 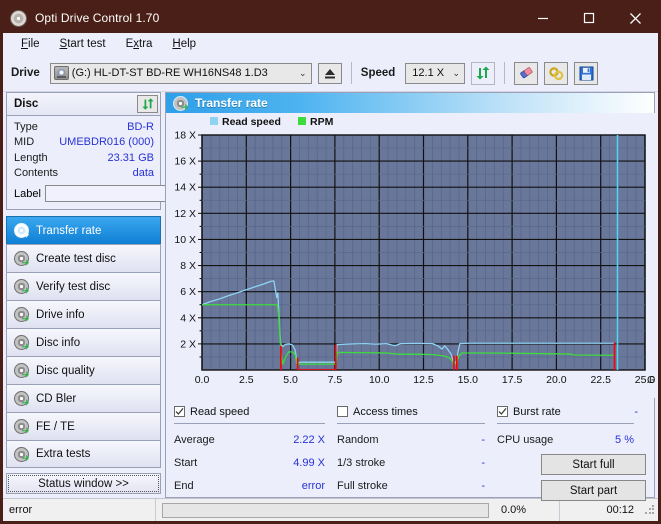 What do you see at coordinates (27, 193) in the screenshot?
I see `disc-label-key: Label` at bounding box center [27, 193].